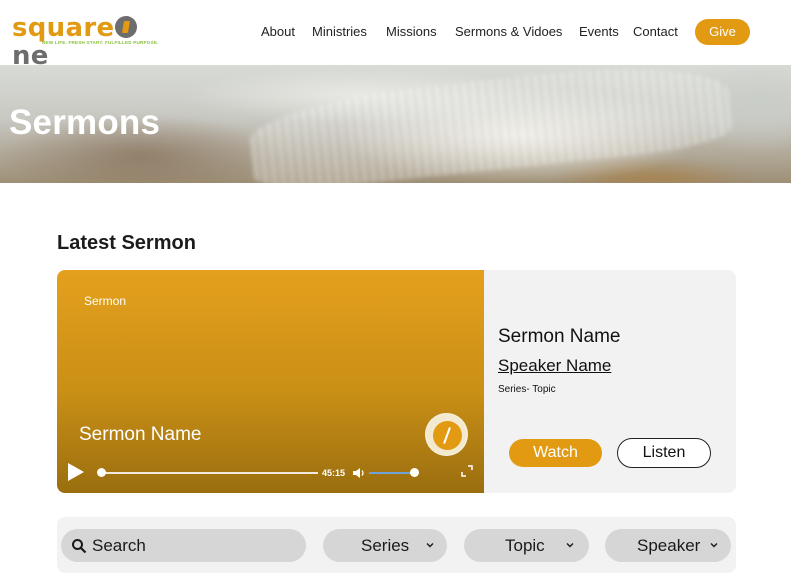  What do you see at coordinates (339, 32) in the screenshot?
I see `nav-ministries: Ministries` at bounding box center [339, 32].